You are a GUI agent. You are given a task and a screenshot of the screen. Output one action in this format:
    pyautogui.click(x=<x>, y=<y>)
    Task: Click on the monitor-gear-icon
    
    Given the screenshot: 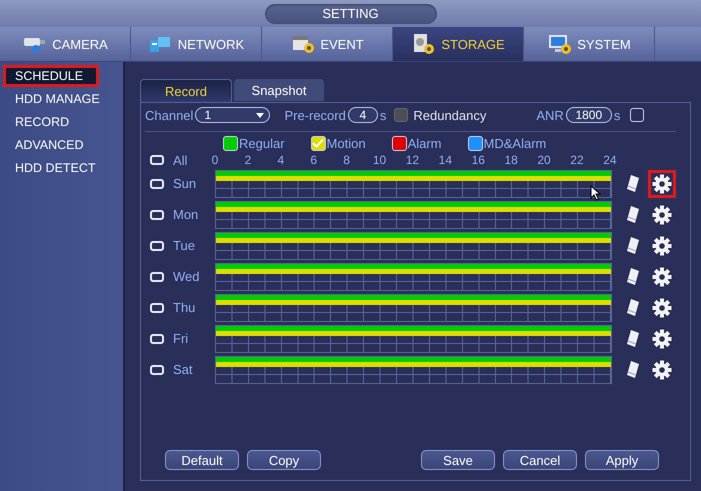 What is the action you would take?
    pyautogui.click(x=560, y=44)
    